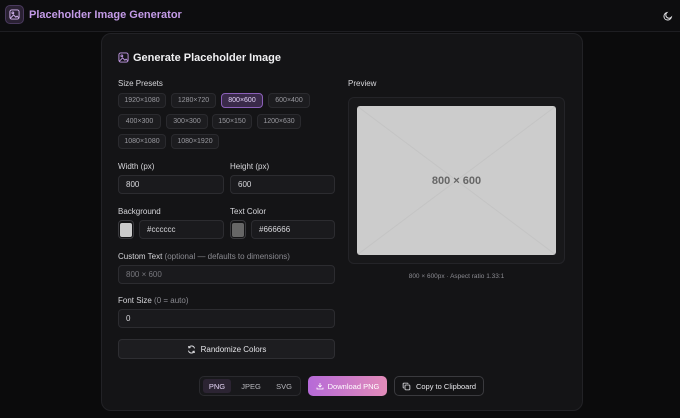 This screenshot has height=418, width=680. Describe the element at coordinates (320, 386) in the screenshot. I see `download-icon` at that location.